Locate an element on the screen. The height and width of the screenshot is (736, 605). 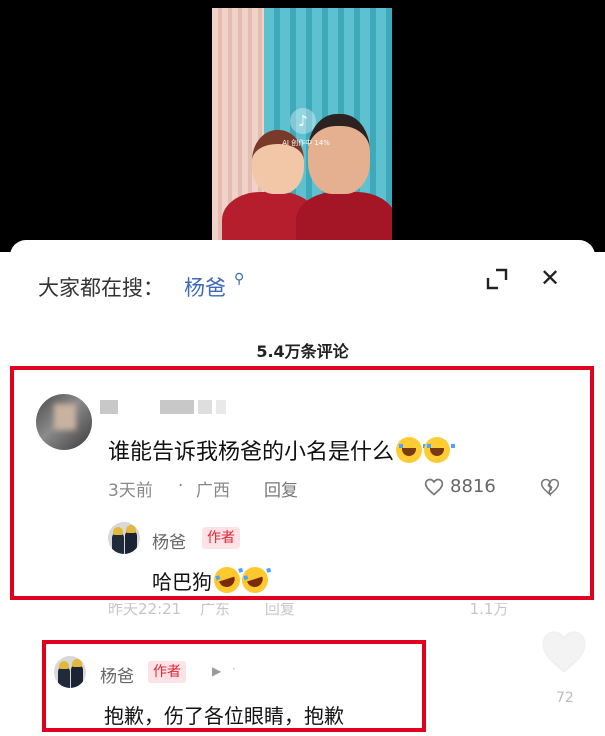
search-icon: ⚲ is located at coordinates (239, 279).